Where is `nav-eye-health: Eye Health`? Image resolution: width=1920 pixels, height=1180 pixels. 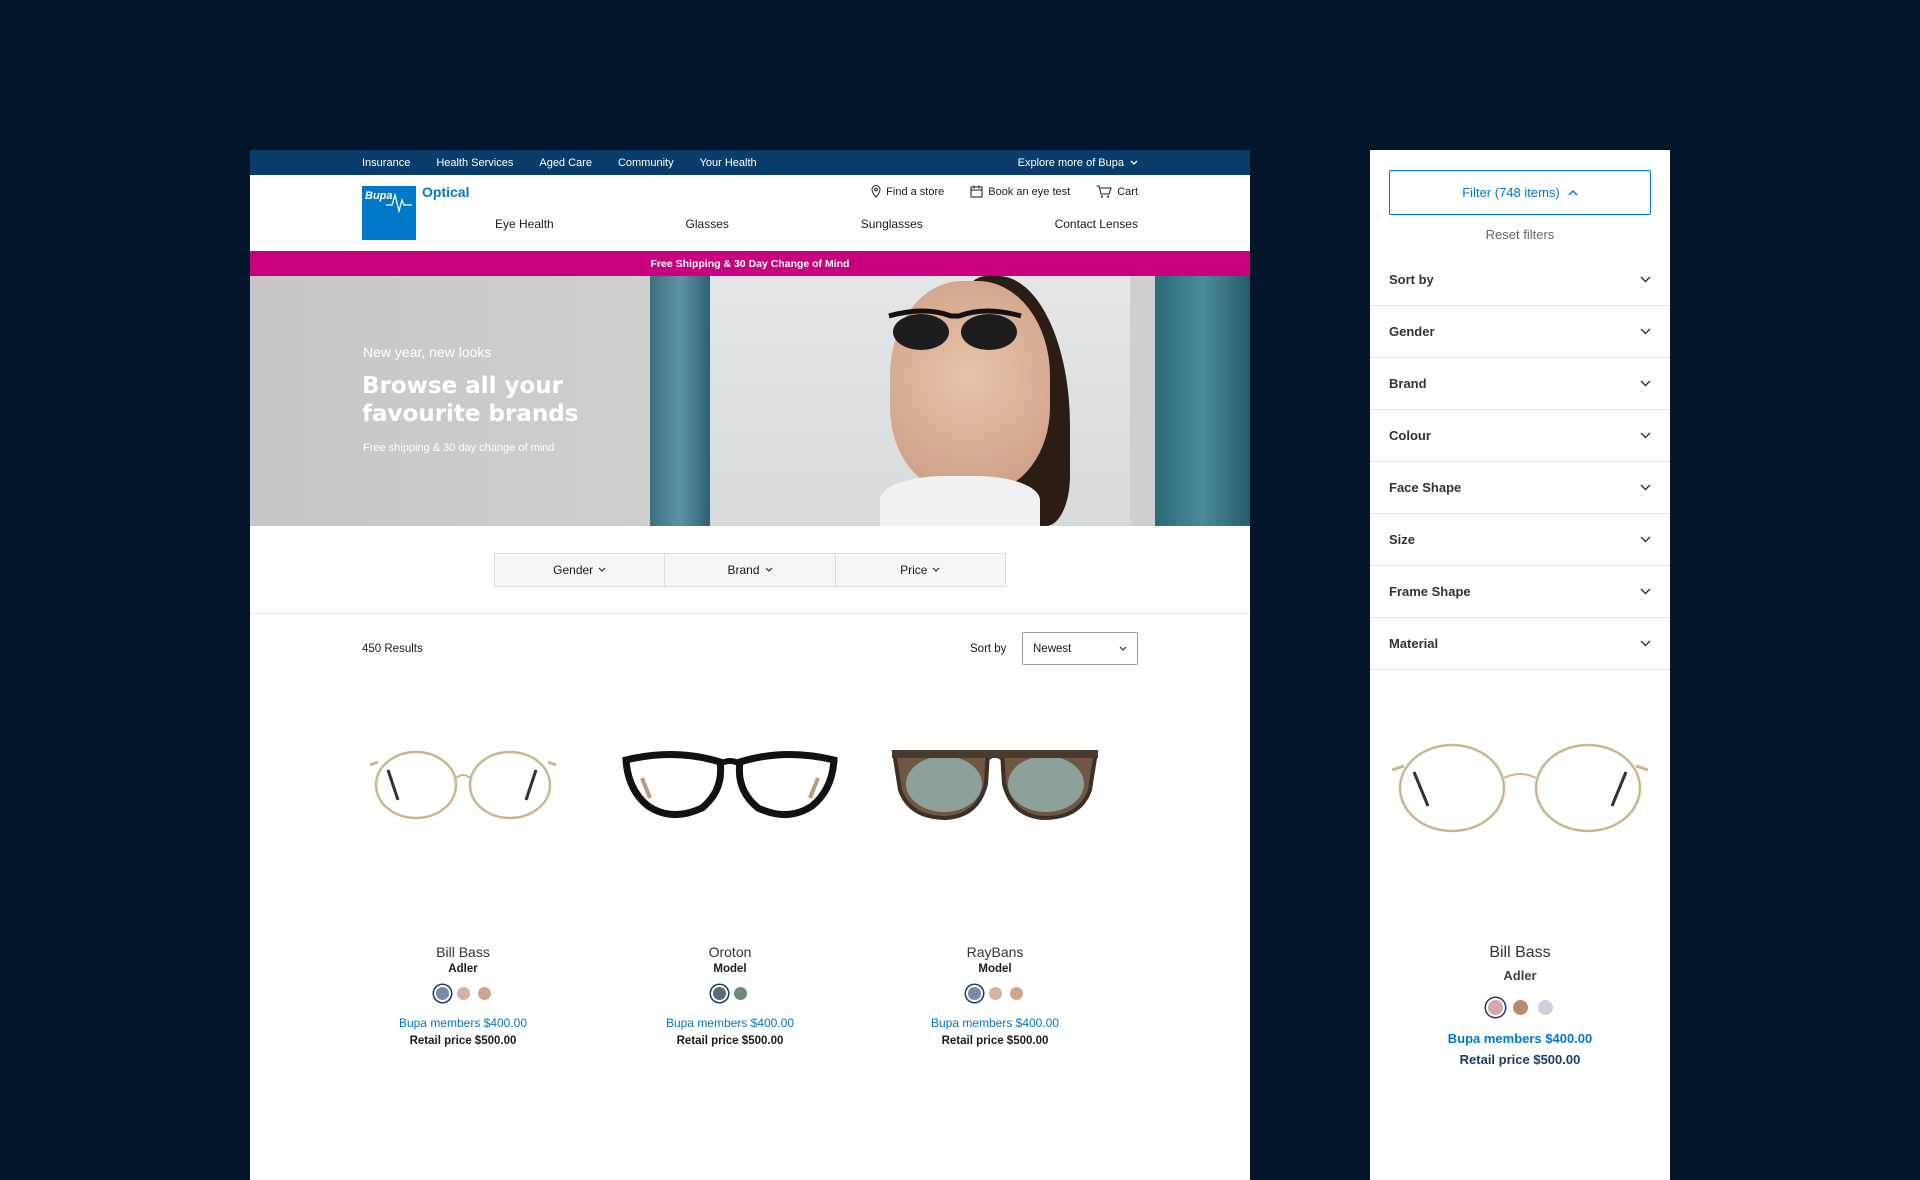
nav-eye-health: Eye Health is located at coordinates (524, 224).